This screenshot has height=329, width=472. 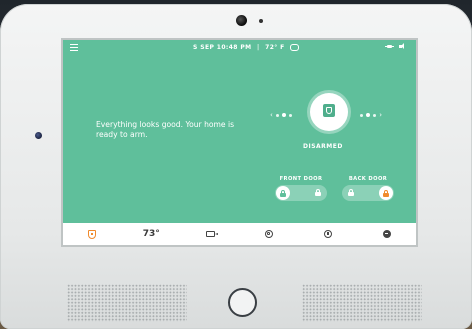 I want to click on status-bar: S SEP 10:48 PM | 72° F, so click(x=239, y=48).